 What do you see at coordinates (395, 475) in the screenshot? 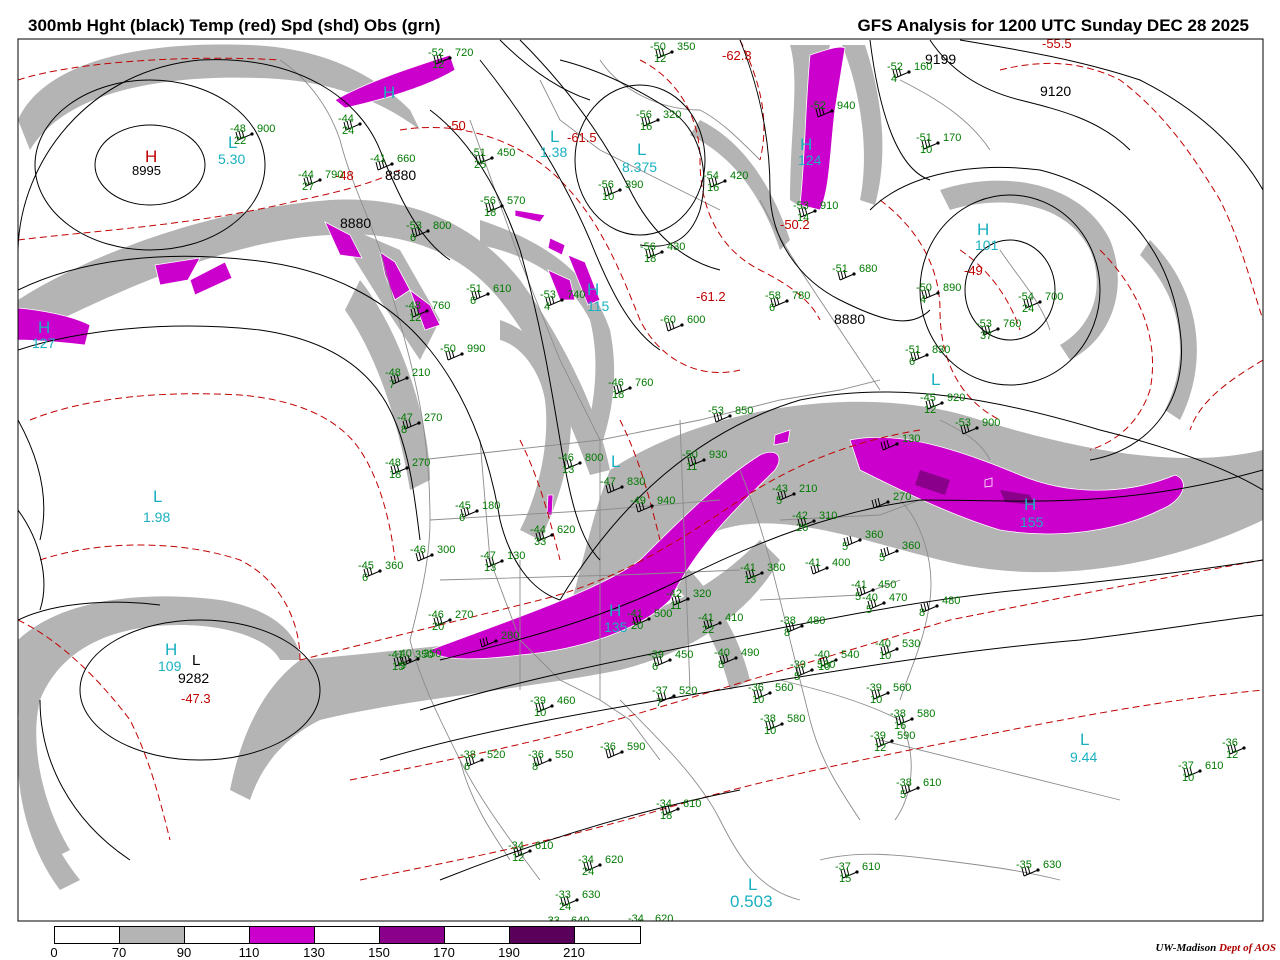
I see `obs-dewpoint: 18` at bounding box center [395, 475].